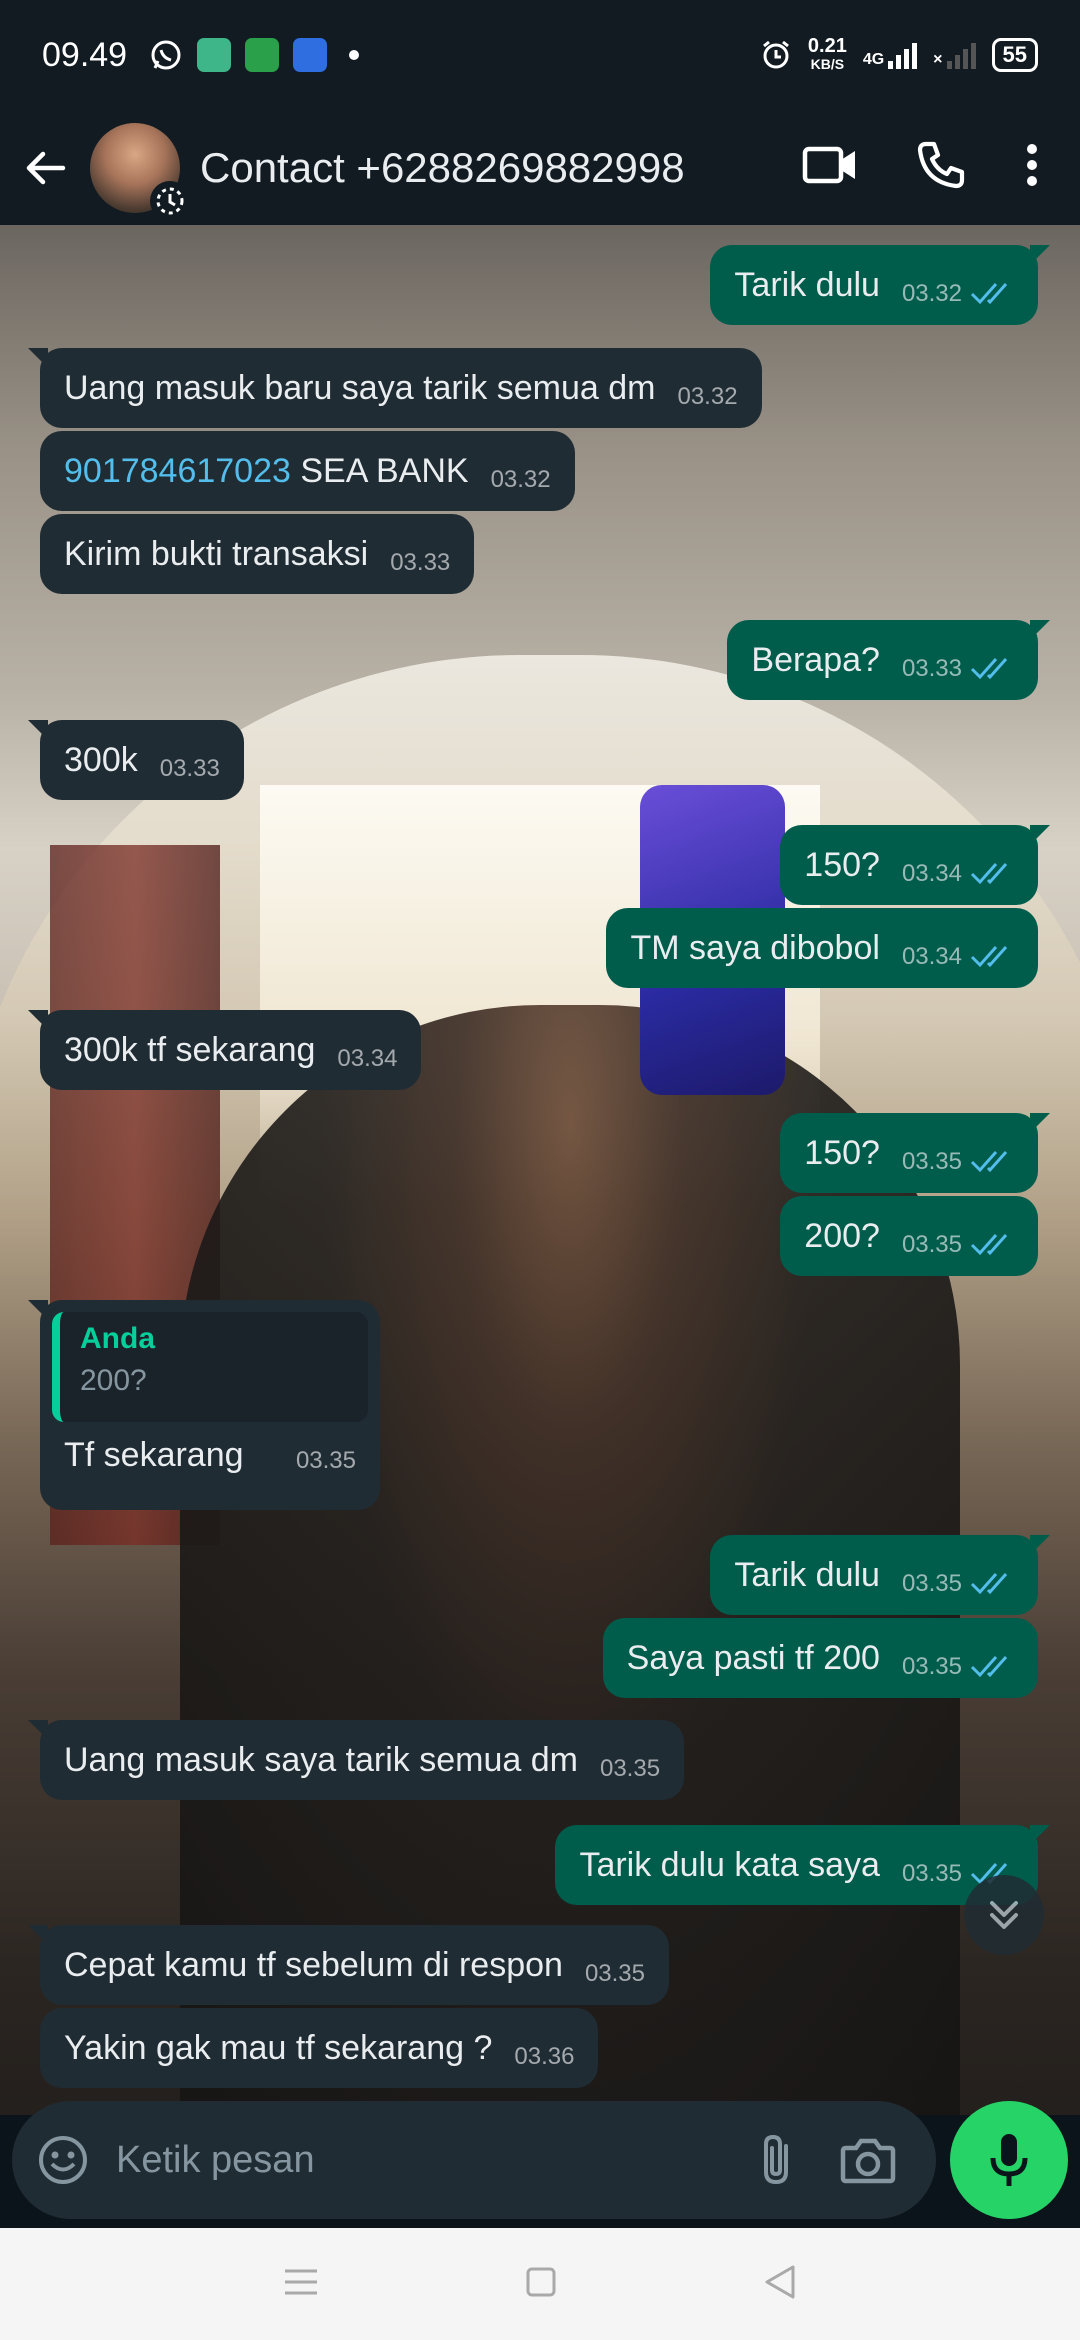  I want to click on microphone-icon, so click(1009, 2160).